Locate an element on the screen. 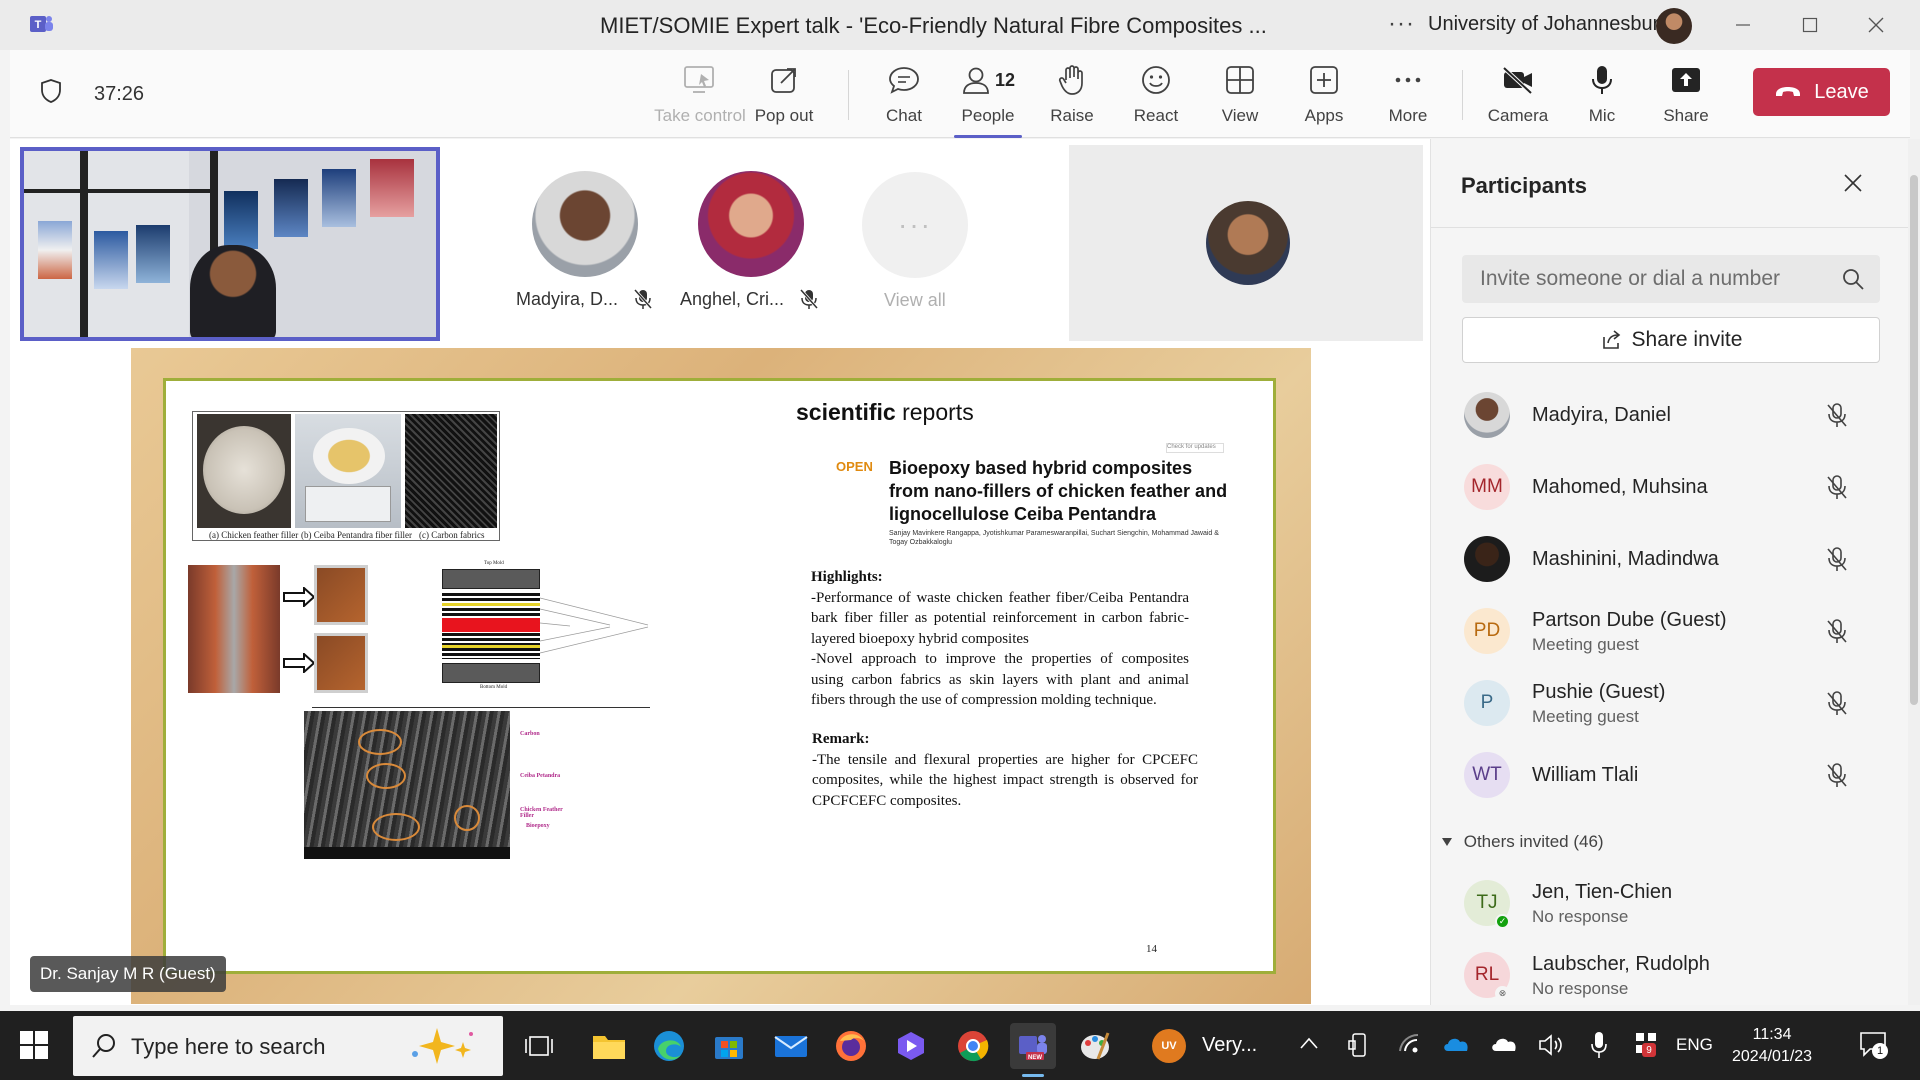 The width and height of the screenshot is (1920, 1080). pop-out-label: Pop out is located at coordinates (784, 115).